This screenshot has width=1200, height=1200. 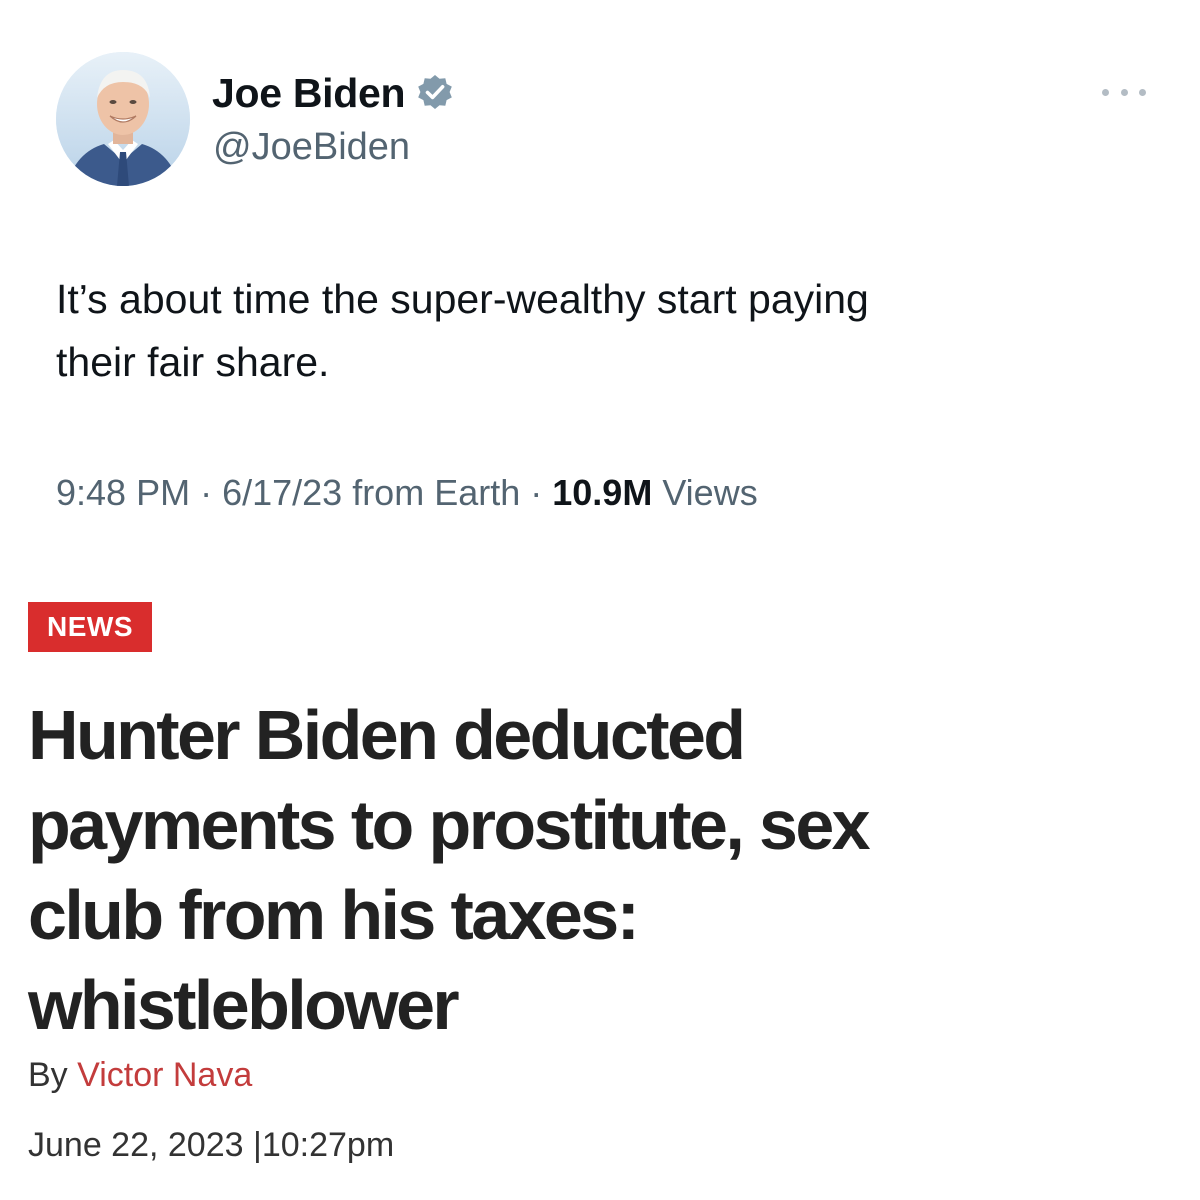 What do you see at coordinates (387, 735) in the screenshot?
I see `headline-line: Hunter Biden deducted` at bounding box center [387, 735].